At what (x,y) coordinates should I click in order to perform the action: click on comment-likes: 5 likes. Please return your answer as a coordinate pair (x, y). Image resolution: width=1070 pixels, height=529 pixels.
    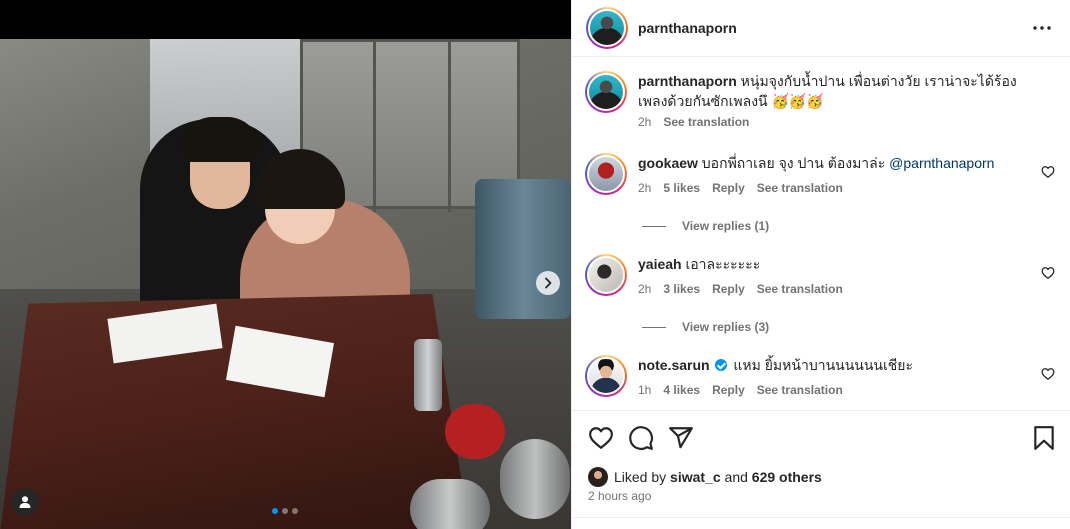
    Looking at the image, I should click on (681, 188).